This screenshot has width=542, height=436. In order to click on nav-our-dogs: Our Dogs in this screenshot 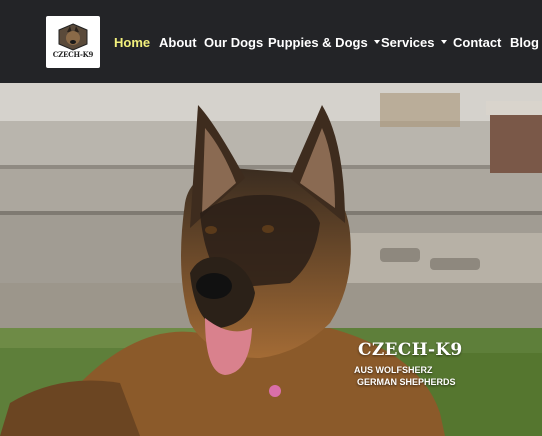, I will do `click(233, 43)`.